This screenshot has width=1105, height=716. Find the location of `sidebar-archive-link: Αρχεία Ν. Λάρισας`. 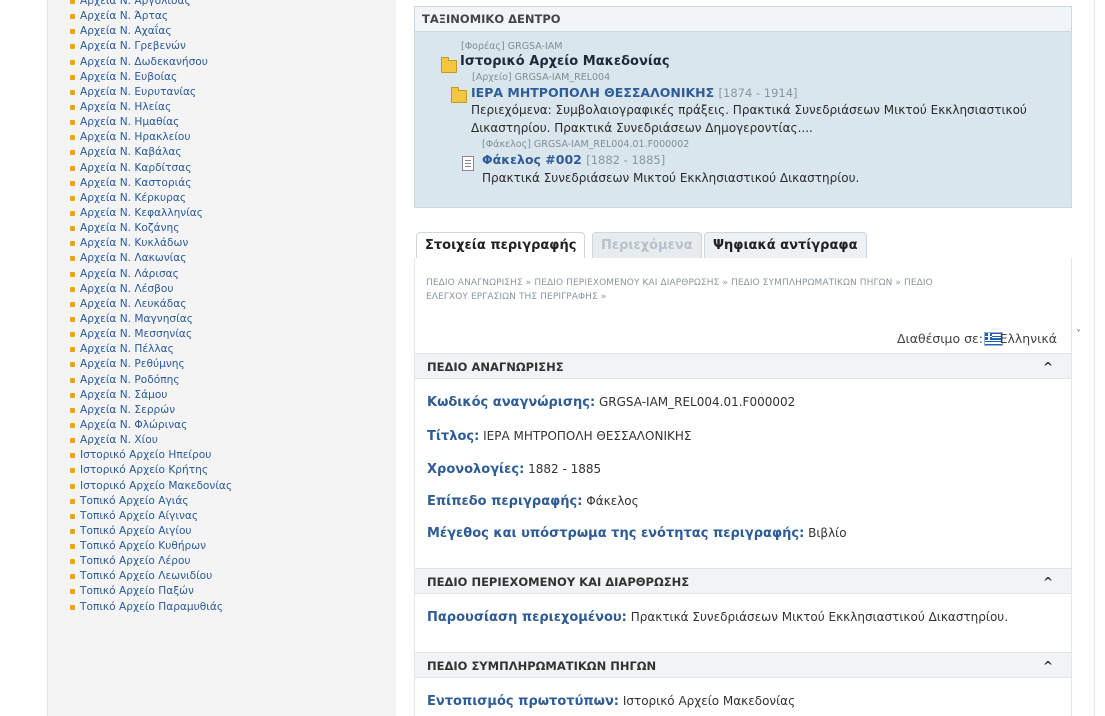

sidebar-archive-link: Αρχεία Ν. Λάρισας is located at coordinates (222, 274).